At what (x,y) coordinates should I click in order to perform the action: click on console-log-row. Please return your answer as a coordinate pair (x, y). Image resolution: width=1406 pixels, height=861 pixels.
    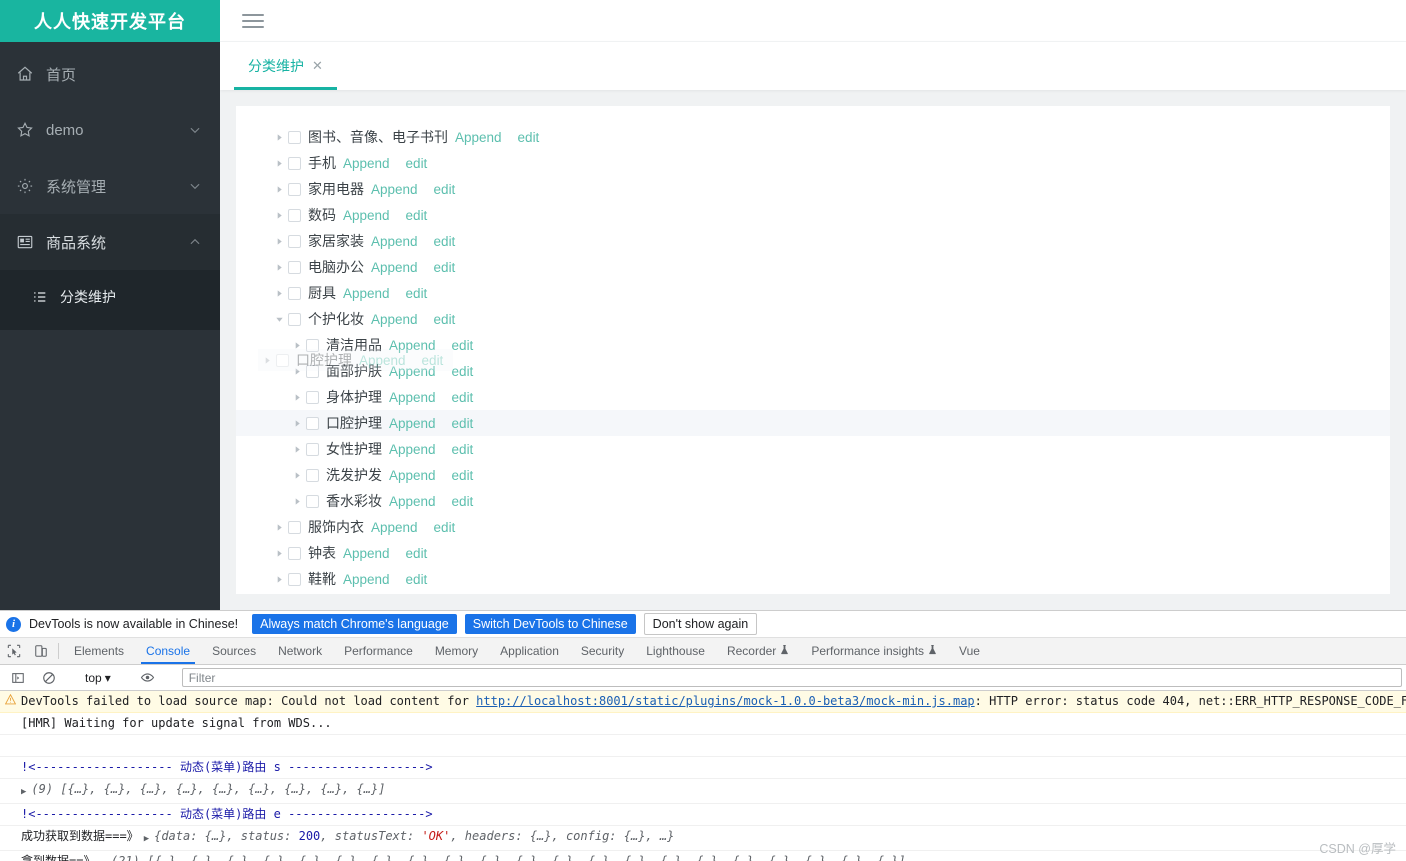
    Looking at the image, I should click on (703, 746).